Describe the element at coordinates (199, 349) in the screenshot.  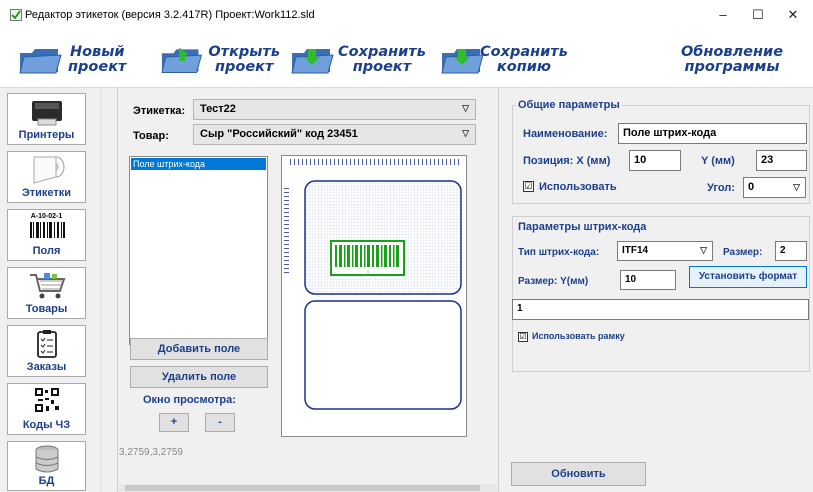
I see `add-field-button: Добавить поле` at that location.